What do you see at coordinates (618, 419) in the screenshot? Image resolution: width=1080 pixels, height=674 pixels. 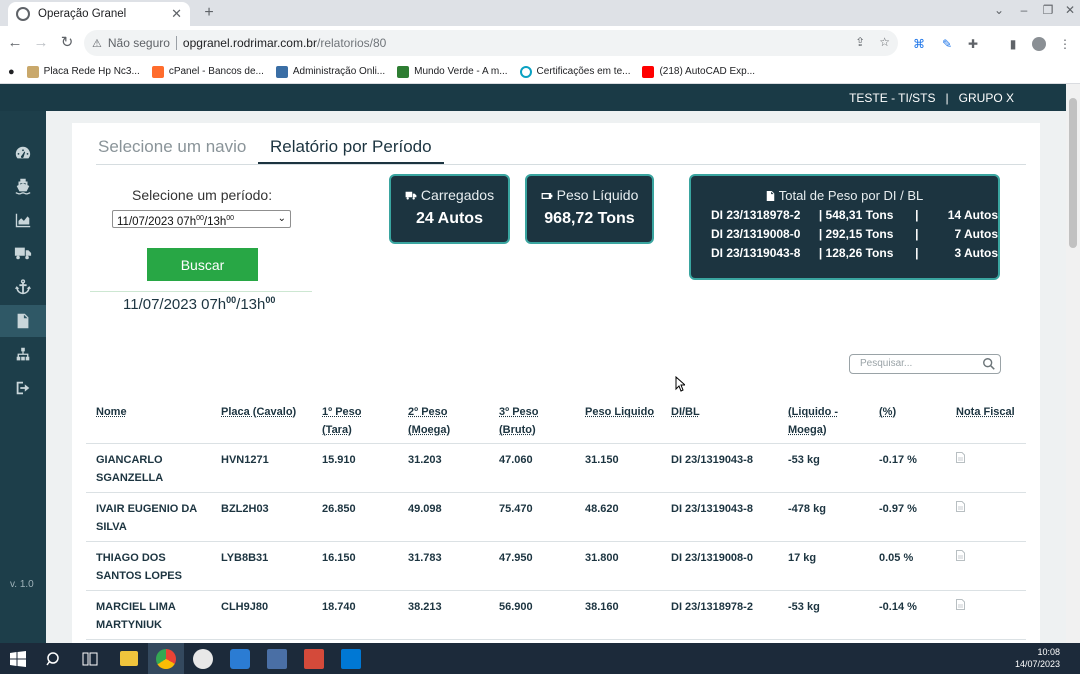 I see `col-header-peso-liquido: Peso Liquido` at bounding box center [618, 419].